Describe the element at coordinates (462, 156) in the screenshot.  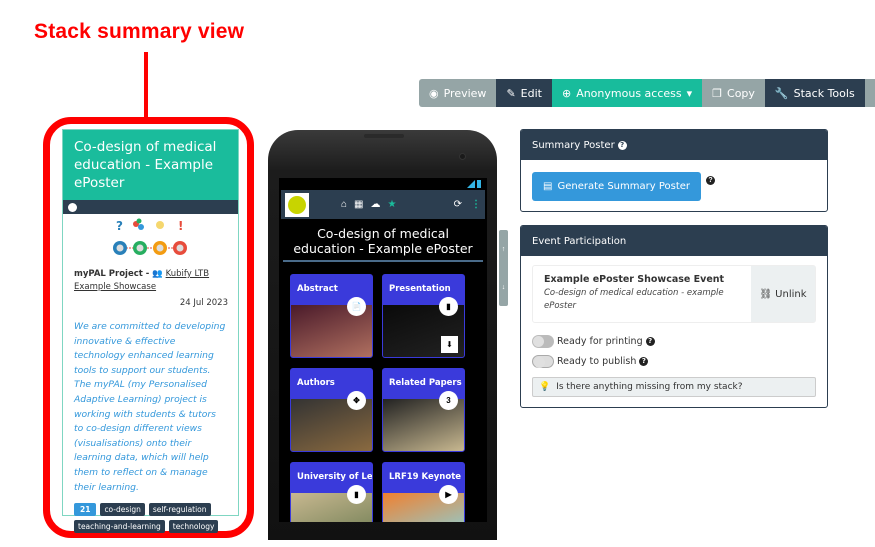
I see `phone-camera` at that location.